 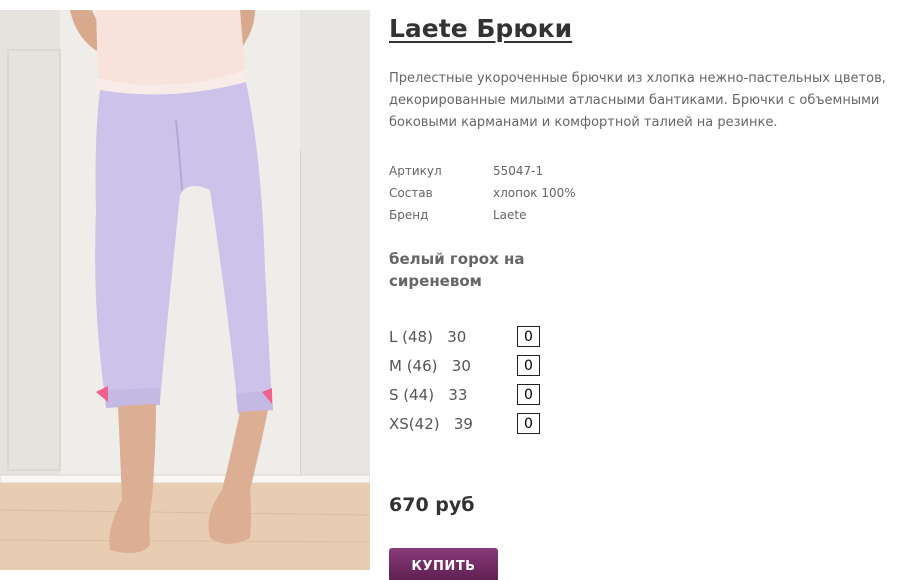 I want to click on spec-key: Артикул, so click(x=415, y=171).